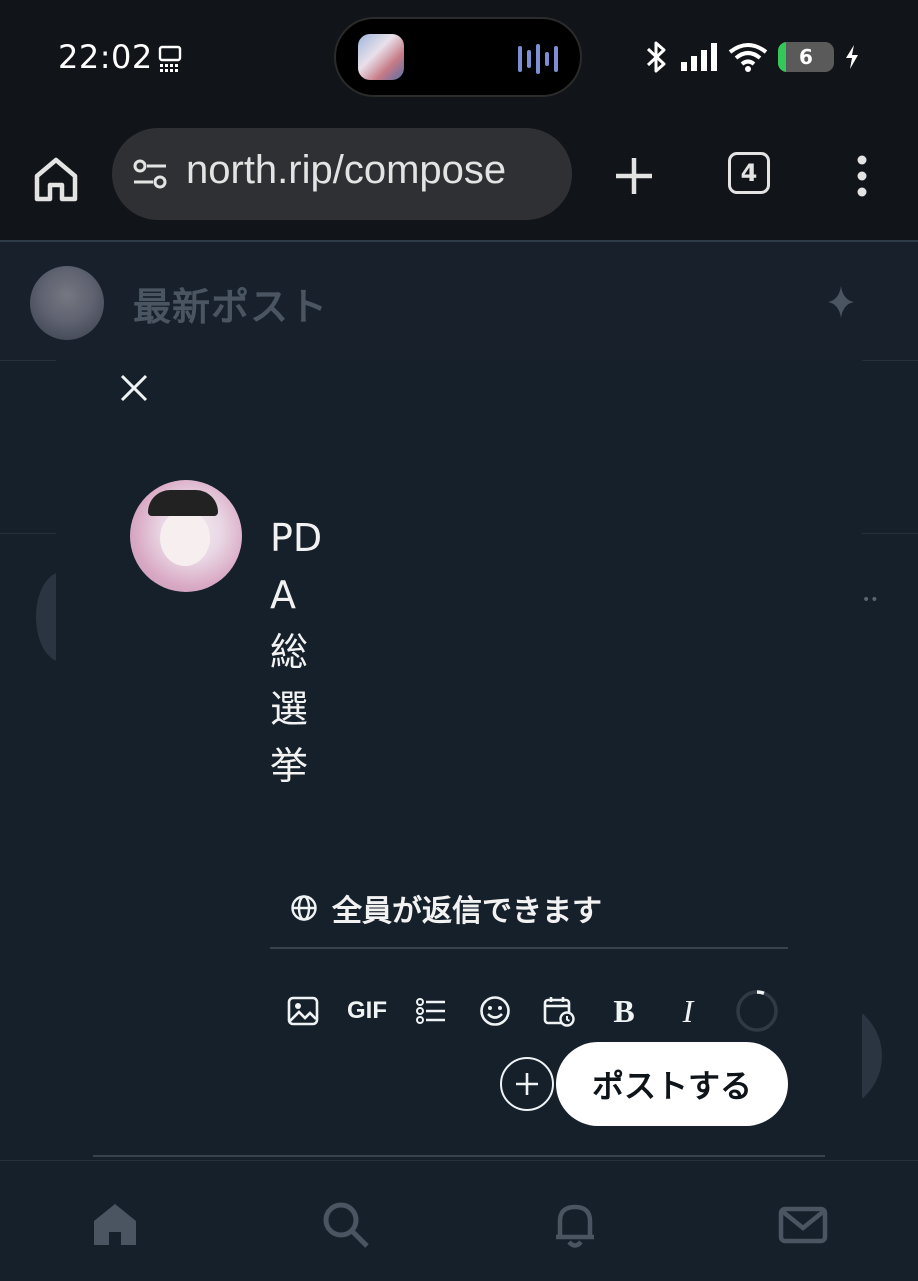 Image resolution: width=918 pixels, height=1281 pixels. Describe the element at coordinates (459, 301) in the screenshot. I see `feed-header: 最新ポスト` at that location.